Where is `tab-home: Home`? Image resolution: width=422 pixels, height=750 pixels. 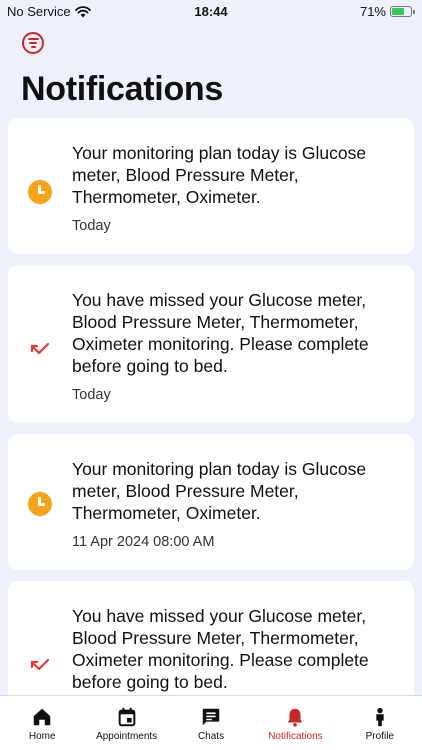
tab-home: Home is located at coordinates (42, 723).